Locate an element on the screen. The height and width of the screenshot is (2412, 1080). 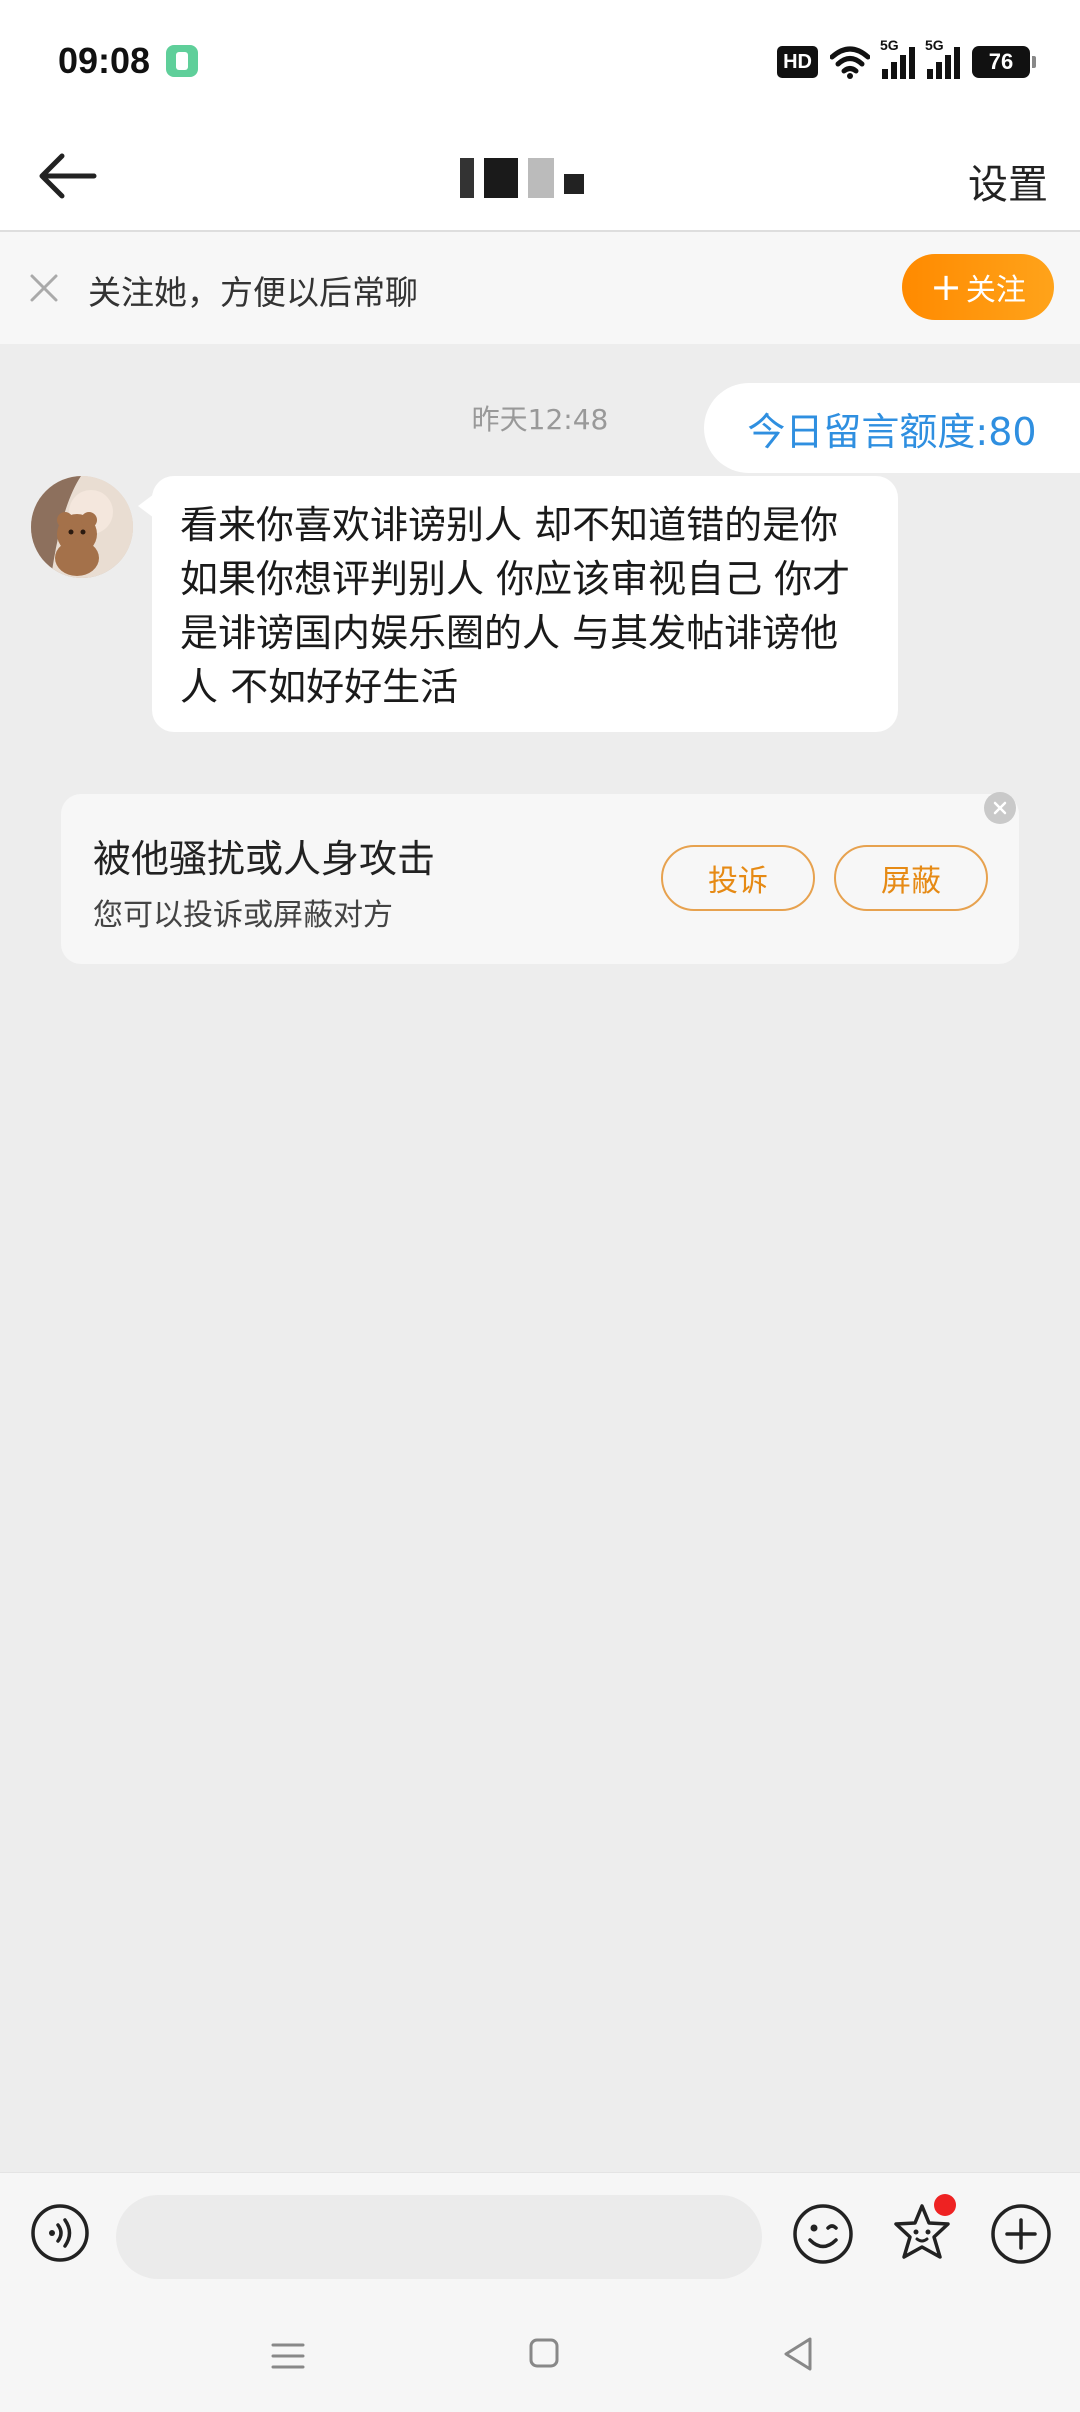
notice-subtitle: 您可以投诉或屏蔽对方 is located at coordinates (243, 915).